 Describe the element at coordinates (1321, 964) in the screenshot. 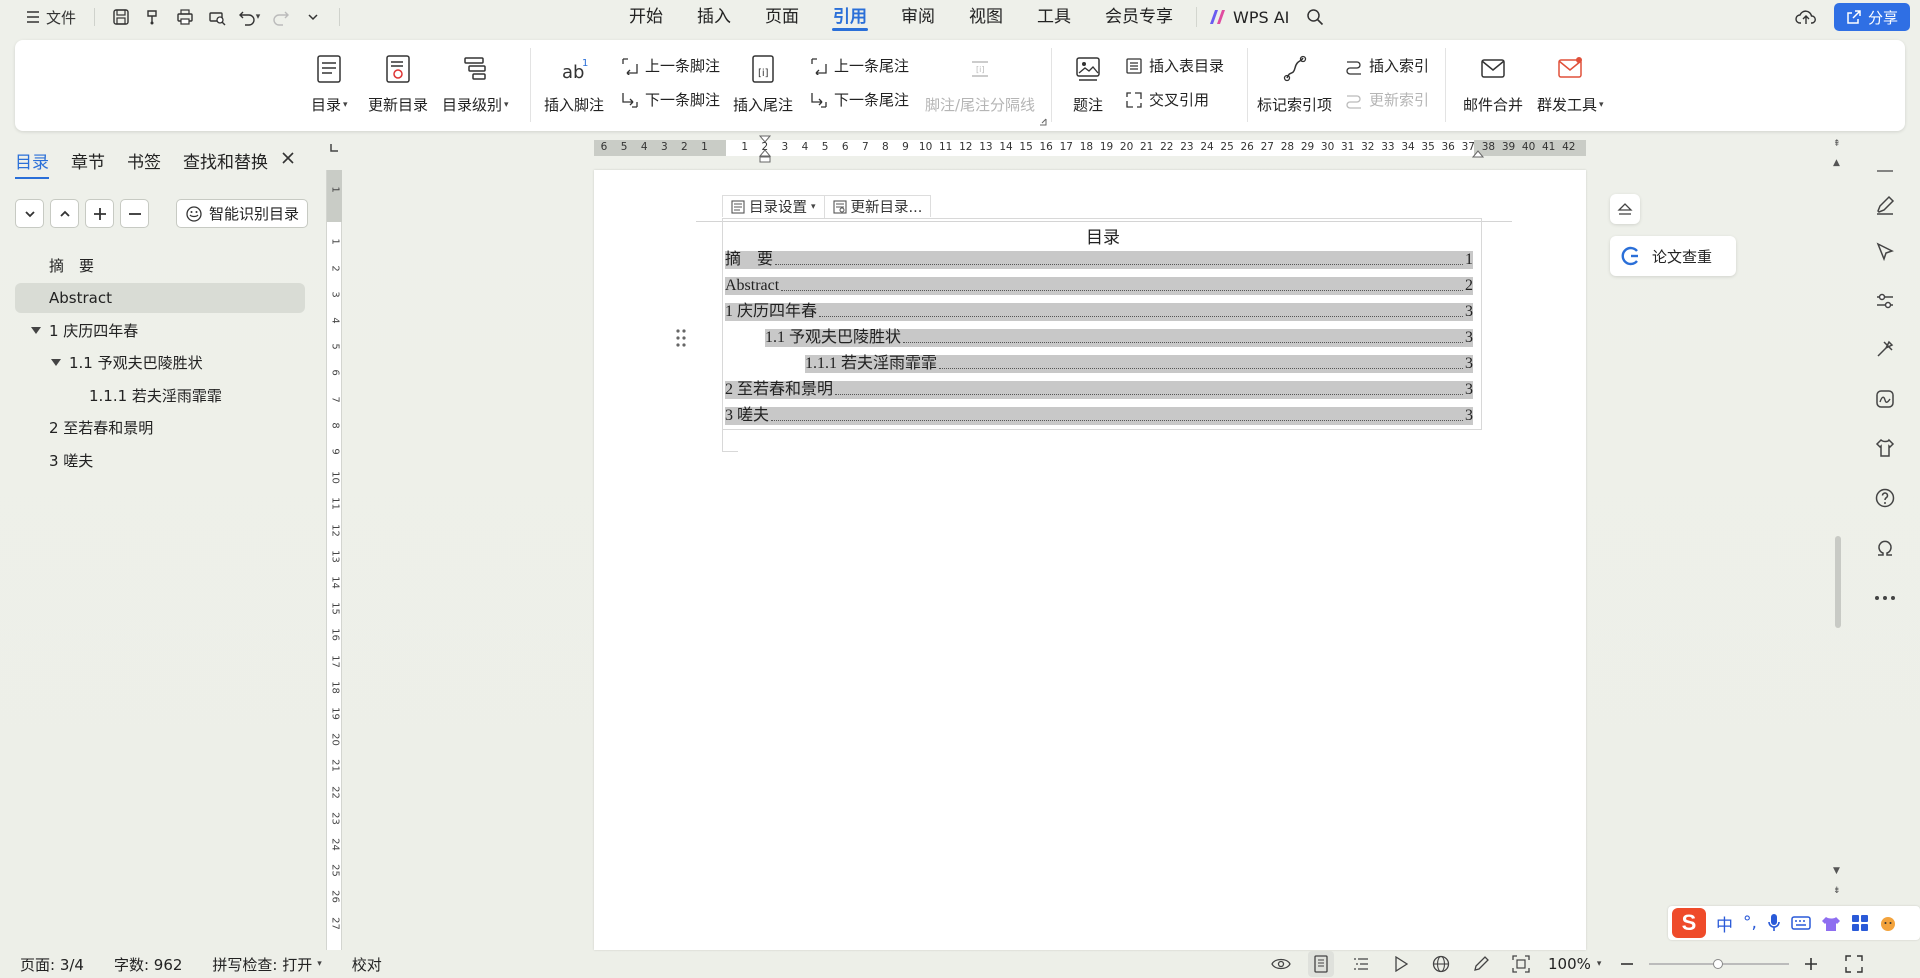

I see `page-view-button` at that location.